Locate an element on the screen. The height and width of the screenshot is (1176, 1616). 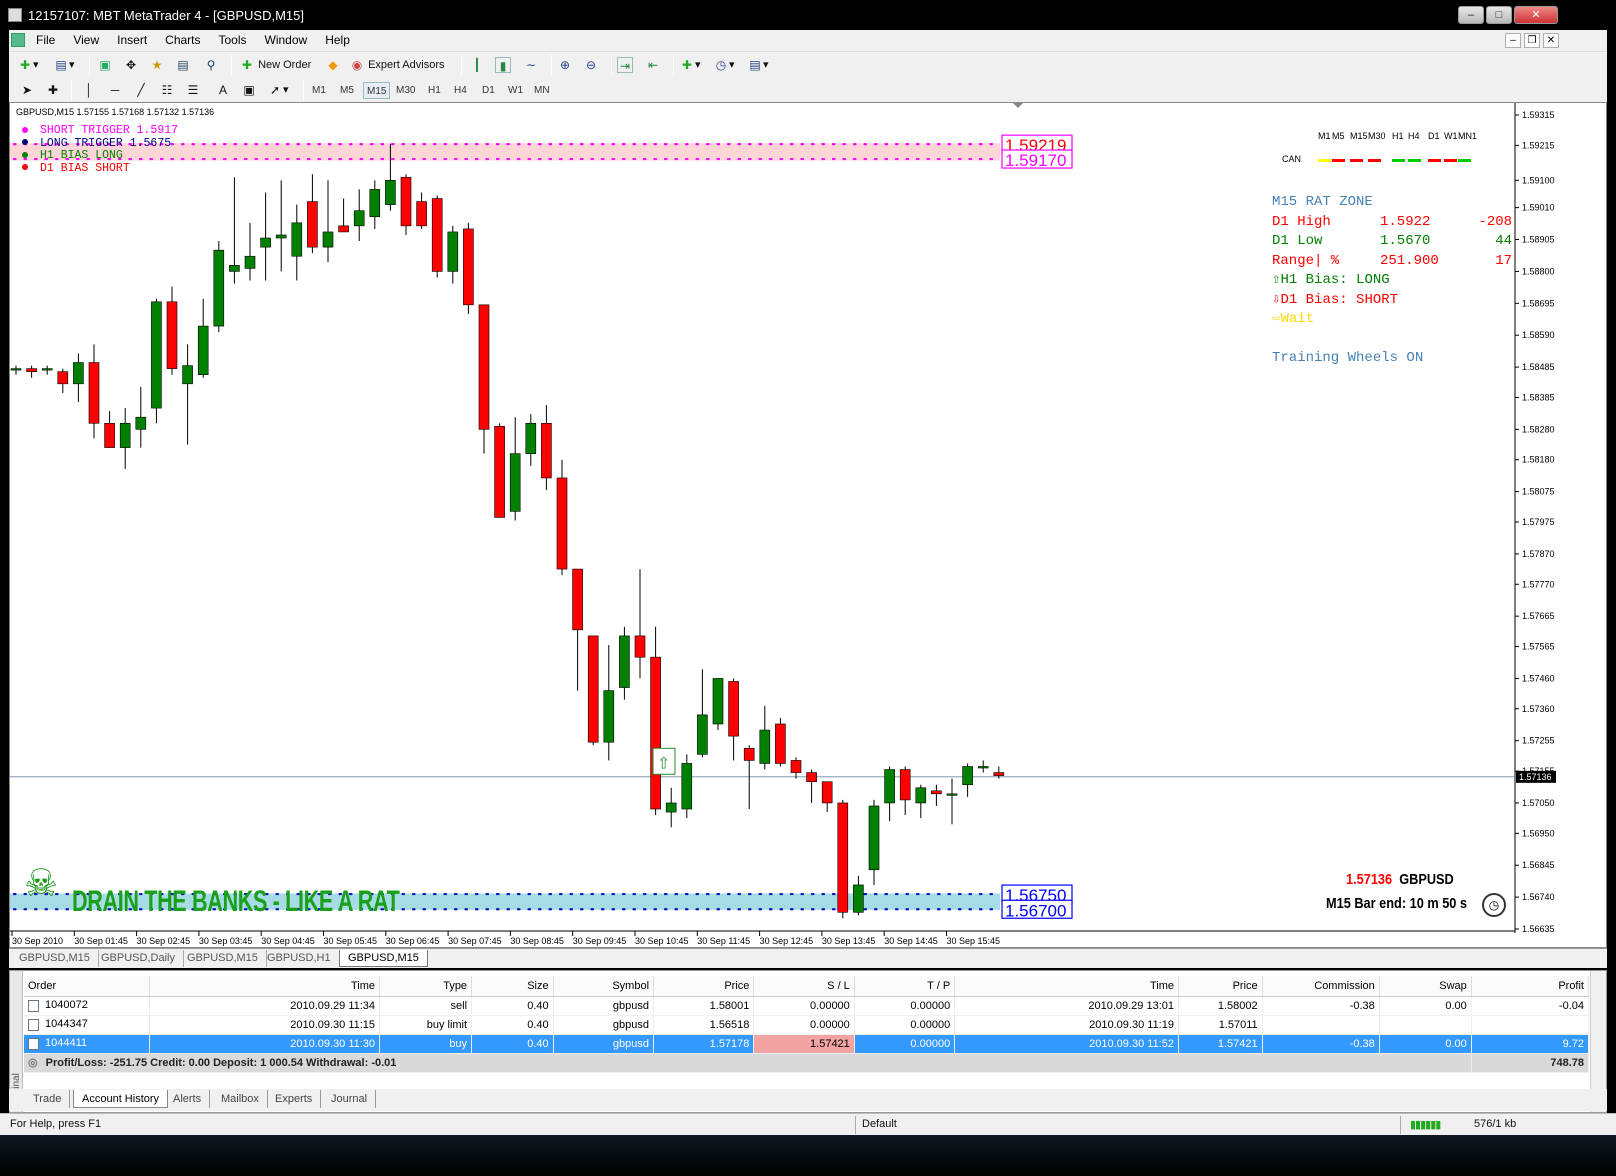
column-header: Size is located at coordinates (512, 986).